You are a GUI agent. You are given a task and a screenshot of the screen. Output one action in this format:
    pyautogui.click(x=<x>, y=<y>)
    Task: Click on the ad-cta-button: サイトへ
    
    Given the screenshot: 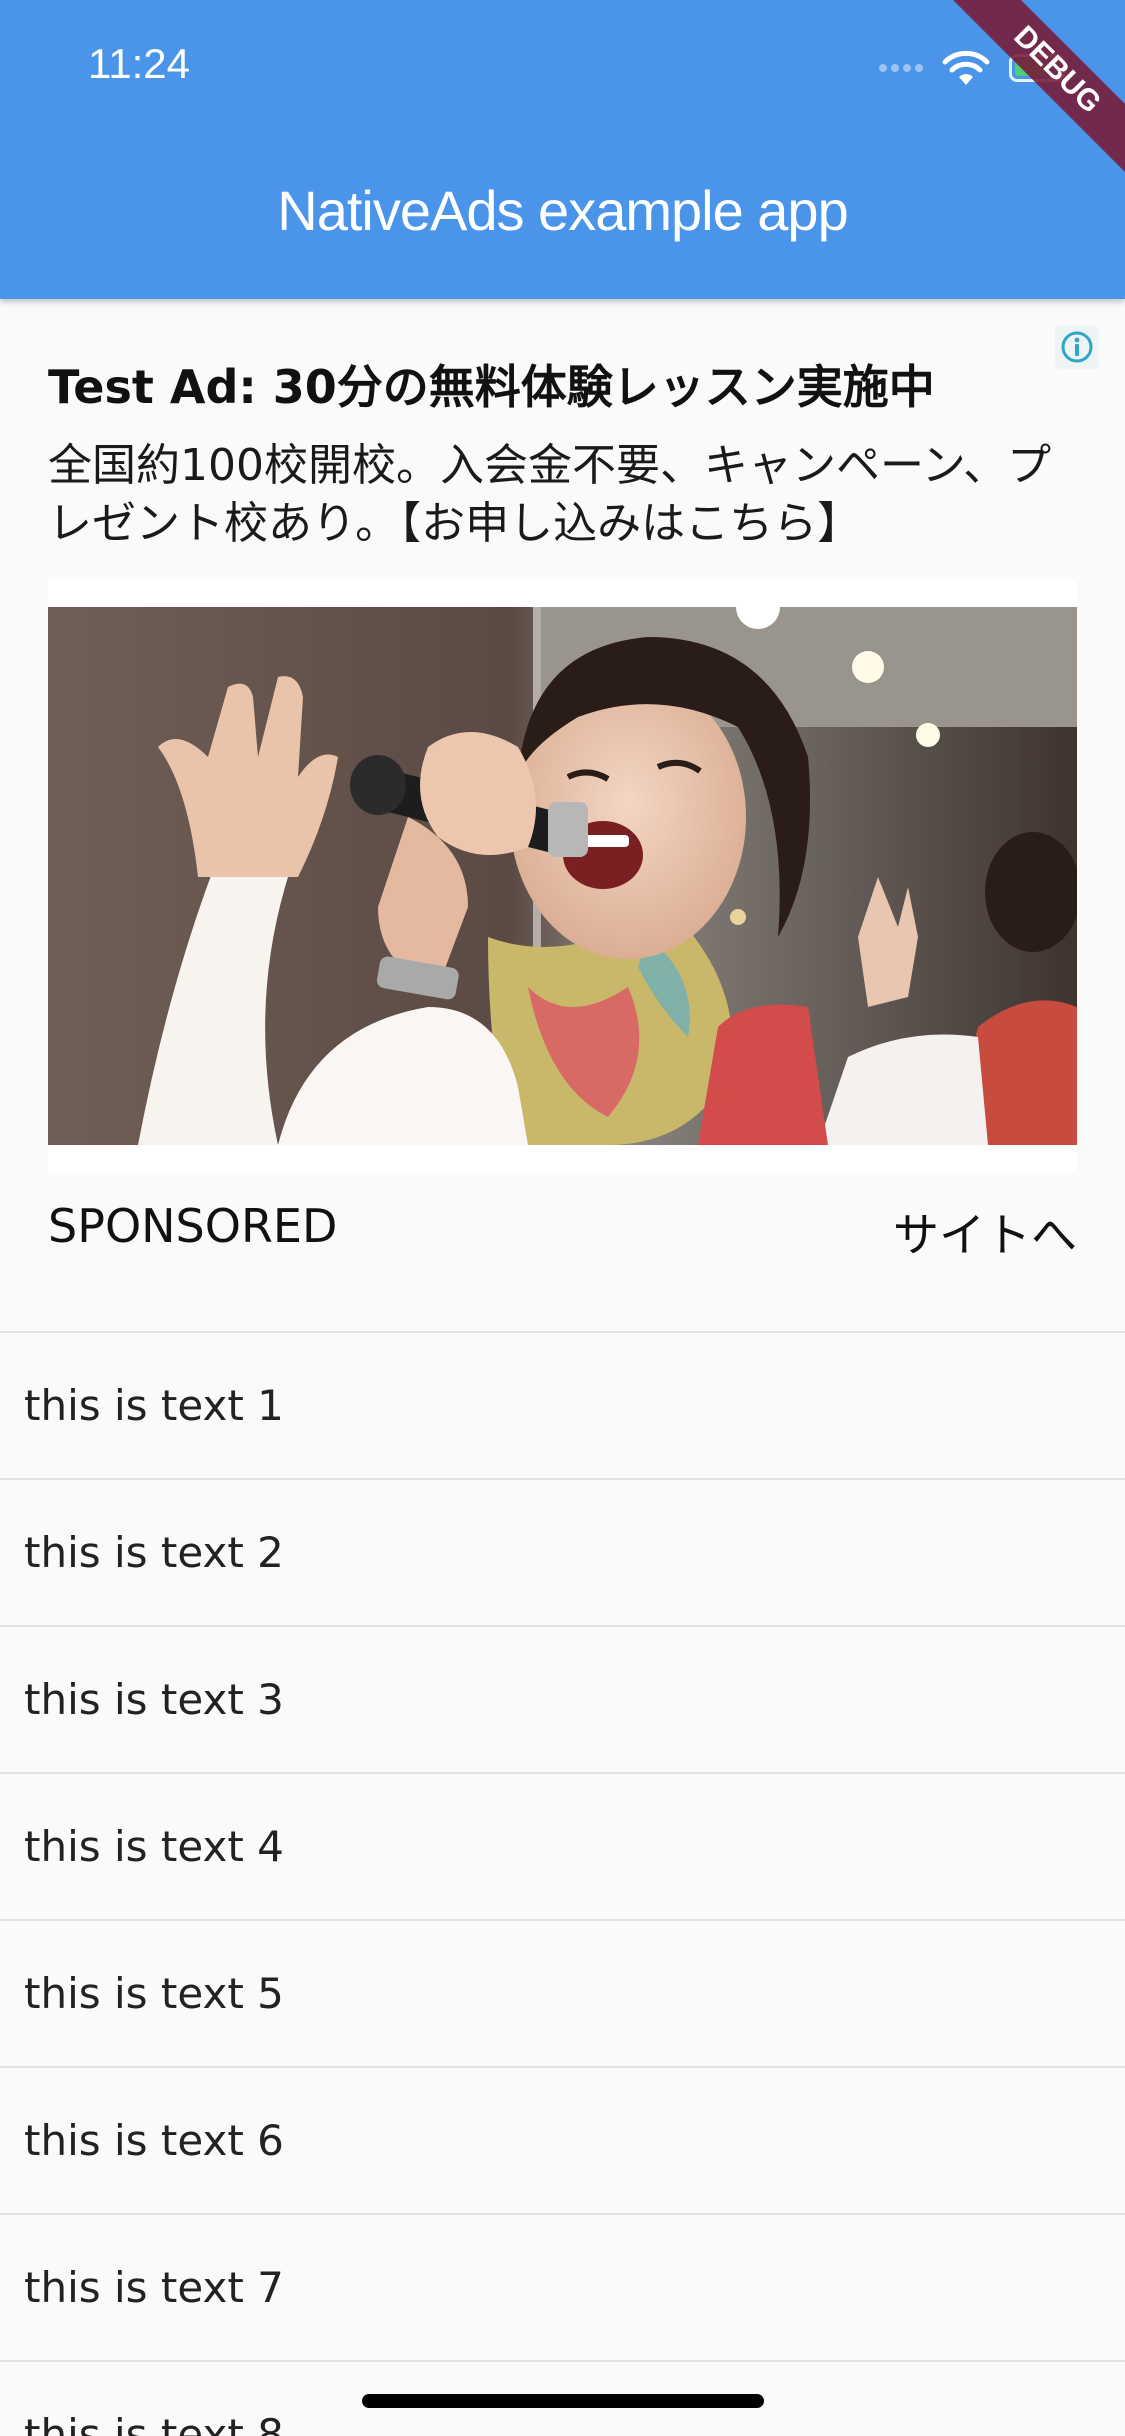 What is the action you would take?
    pyautogui.click(x=985, y=1232)
    